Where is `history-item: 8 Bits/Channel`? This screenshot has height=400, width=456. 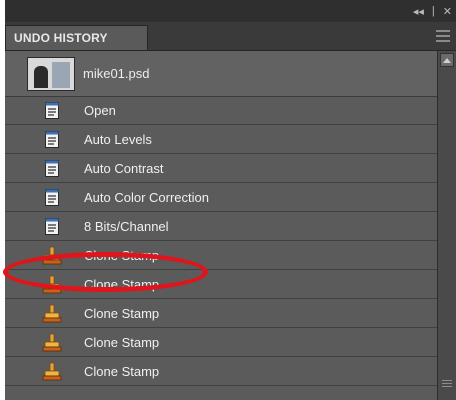 history-item: 8 Bits/Channel is located at coordinates (221, 226).